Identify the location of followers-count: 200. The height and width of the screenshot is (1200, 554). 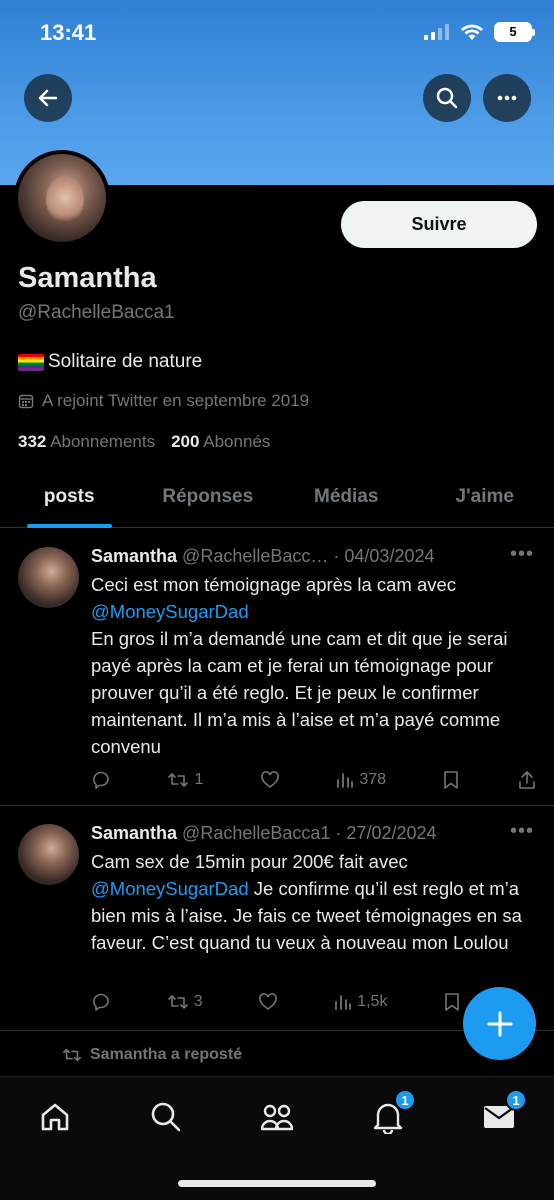
(185, 441).